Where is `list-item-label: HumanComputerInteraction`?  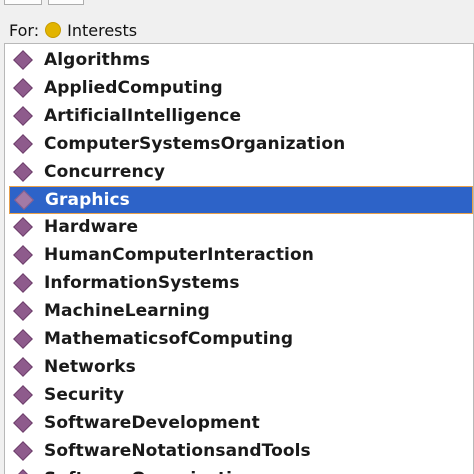
list-item-label: HumanComputerInteraction is located at coordinates (179, 255).